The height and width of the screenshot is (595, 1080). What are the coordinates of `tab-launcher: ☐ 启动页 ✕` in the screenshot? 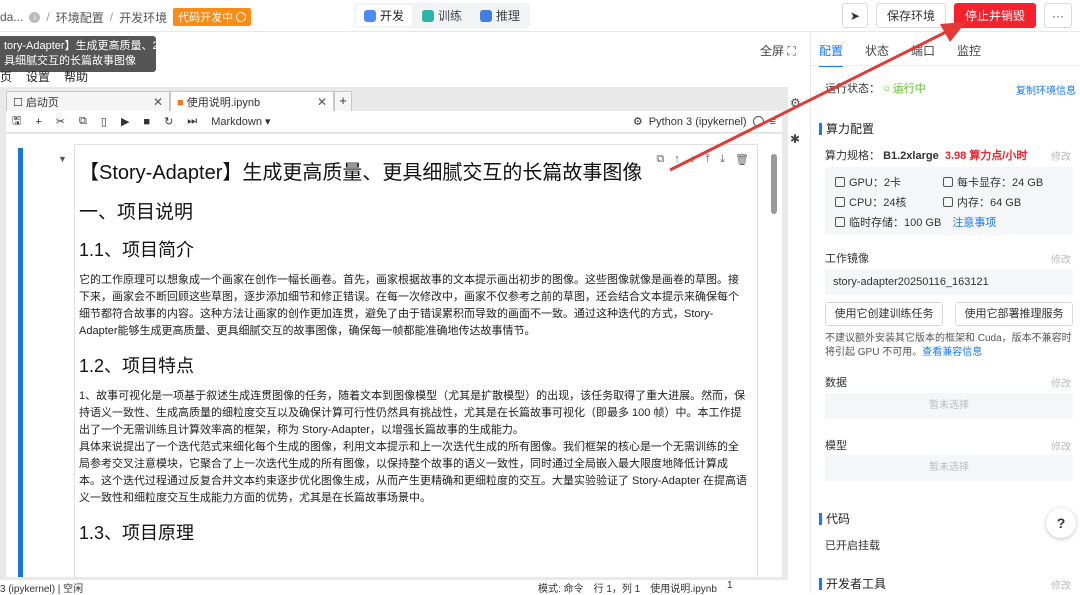 It's located at (88, 101).